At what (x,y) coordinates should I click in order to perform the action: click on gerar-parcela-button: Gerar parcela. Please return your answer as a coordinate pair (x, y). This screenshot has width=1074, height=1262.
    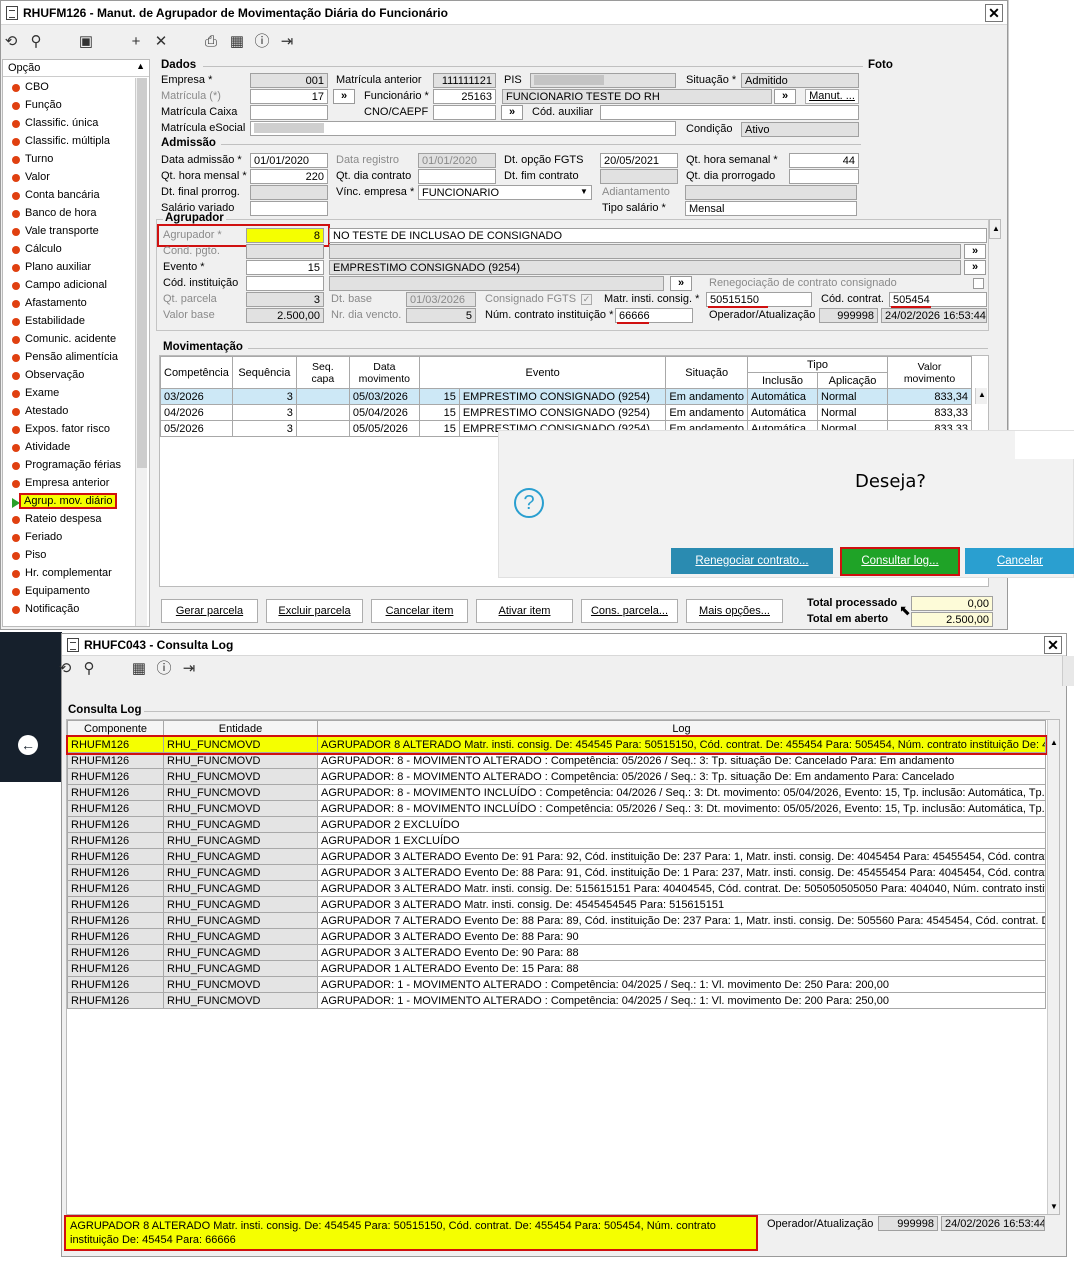
    Looking at the image, I should click on (209, 611).